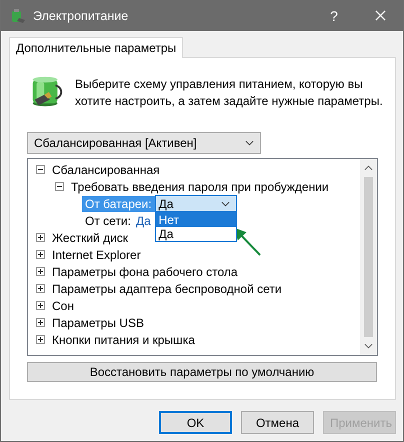  What do you see at coordinates (368, 168) in the screenshot?
I see `scroll-up-icon` at bounding box center [368, 168].